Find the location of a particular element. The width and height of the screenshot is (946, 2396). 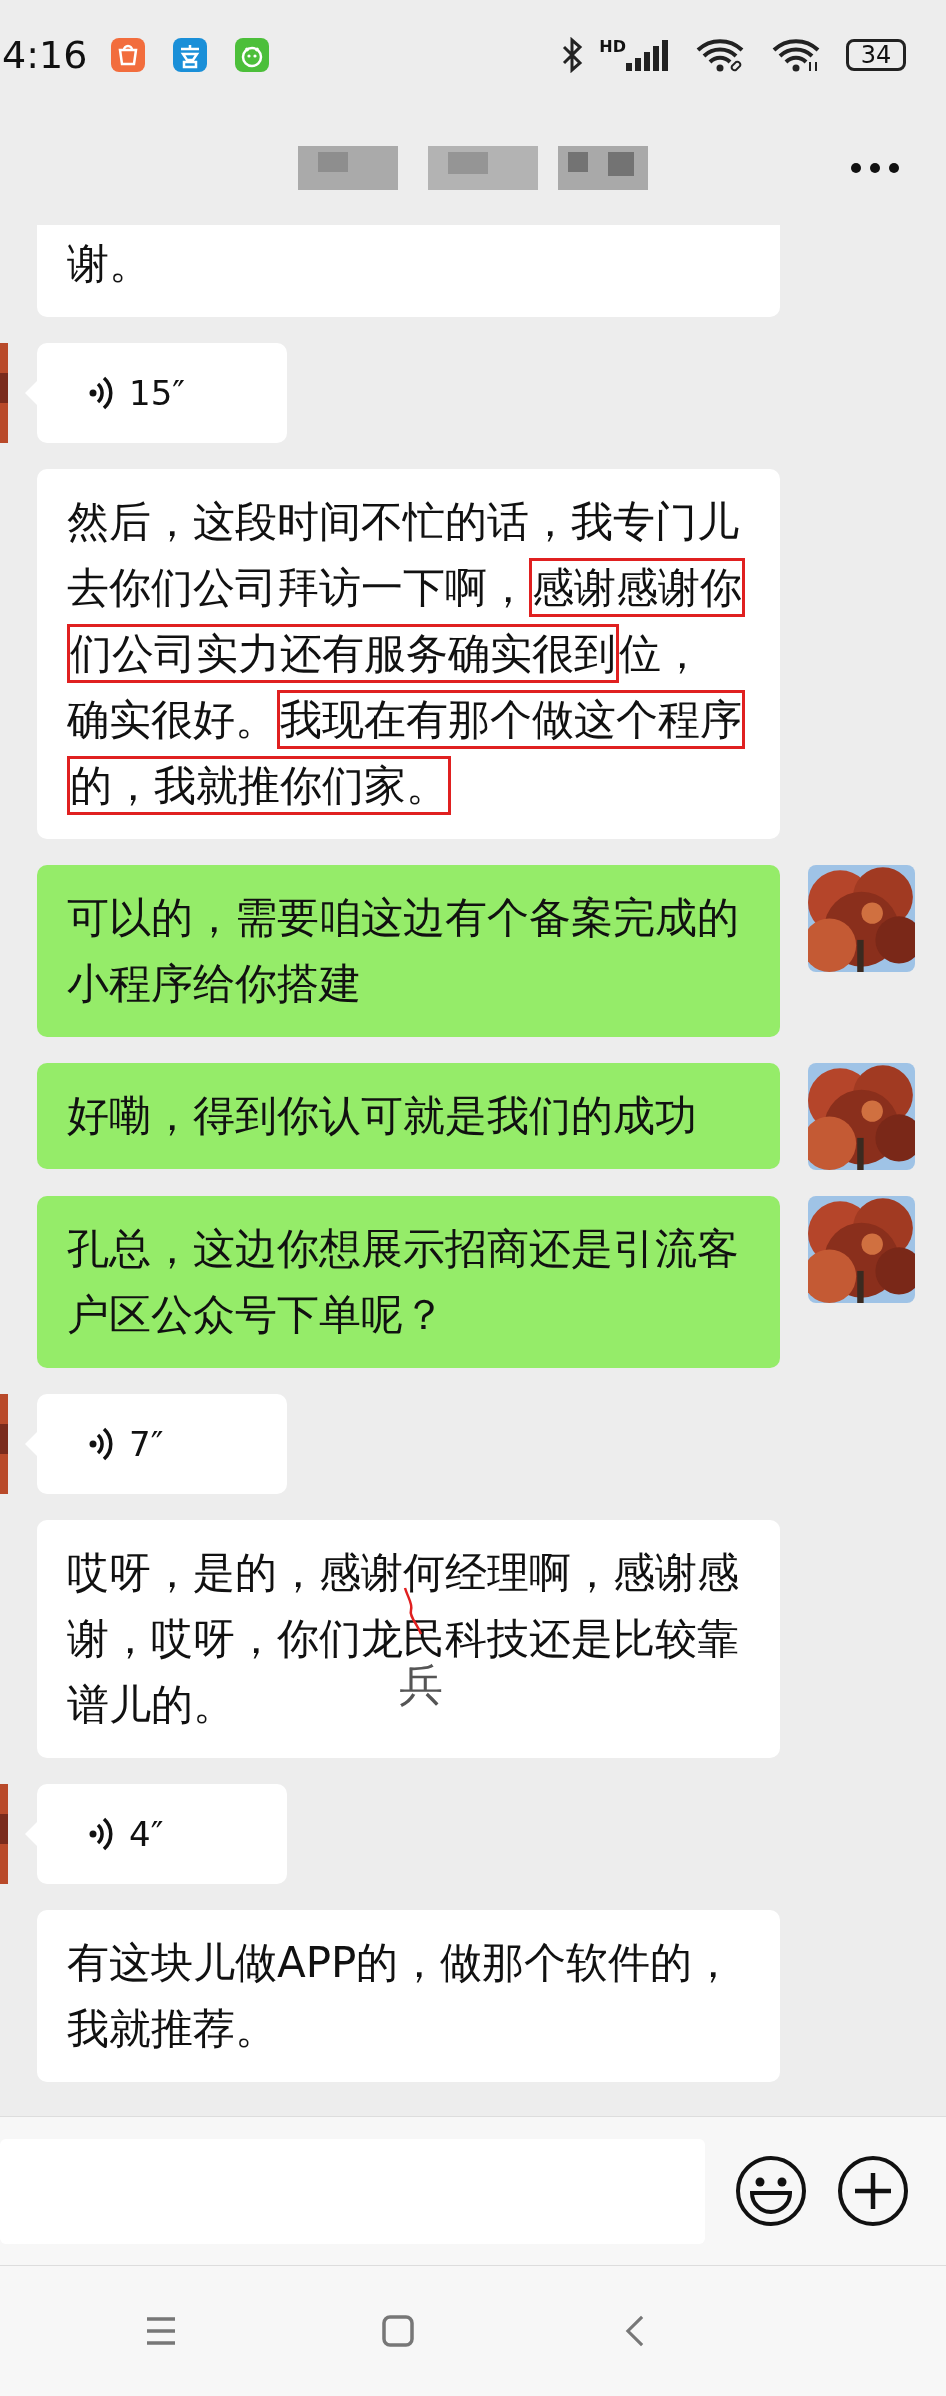

robot-icon is located at coordinates (252, 55).